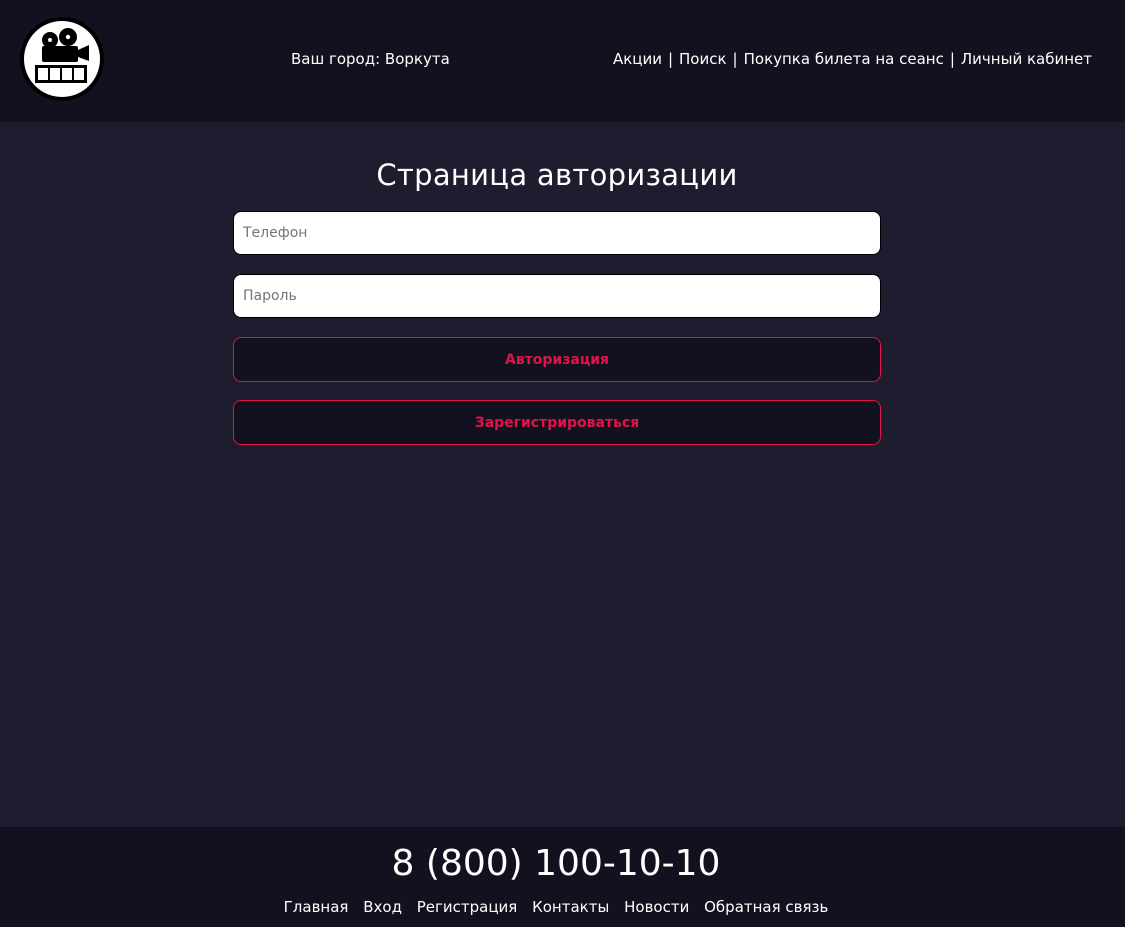 The height and width of the screenshot is (927, 1125). I want to click on nav-link-search: Поиск, so click(703, 59).